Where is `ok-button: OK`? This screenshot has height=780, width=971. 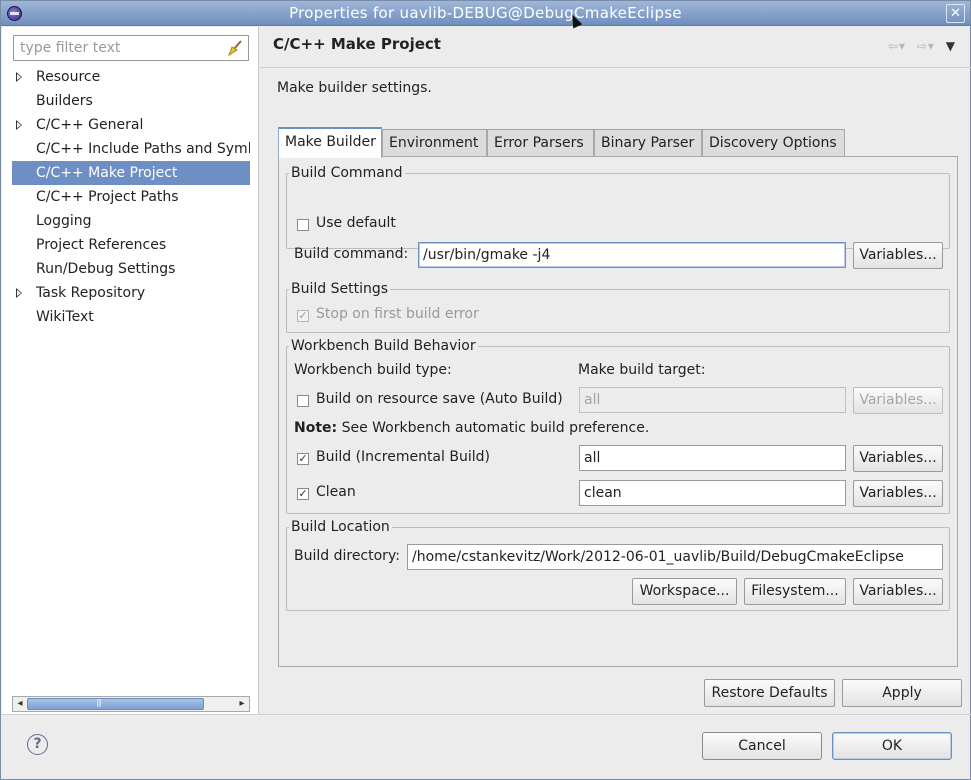
ok-button: OK is located at coordinates (892, 746).